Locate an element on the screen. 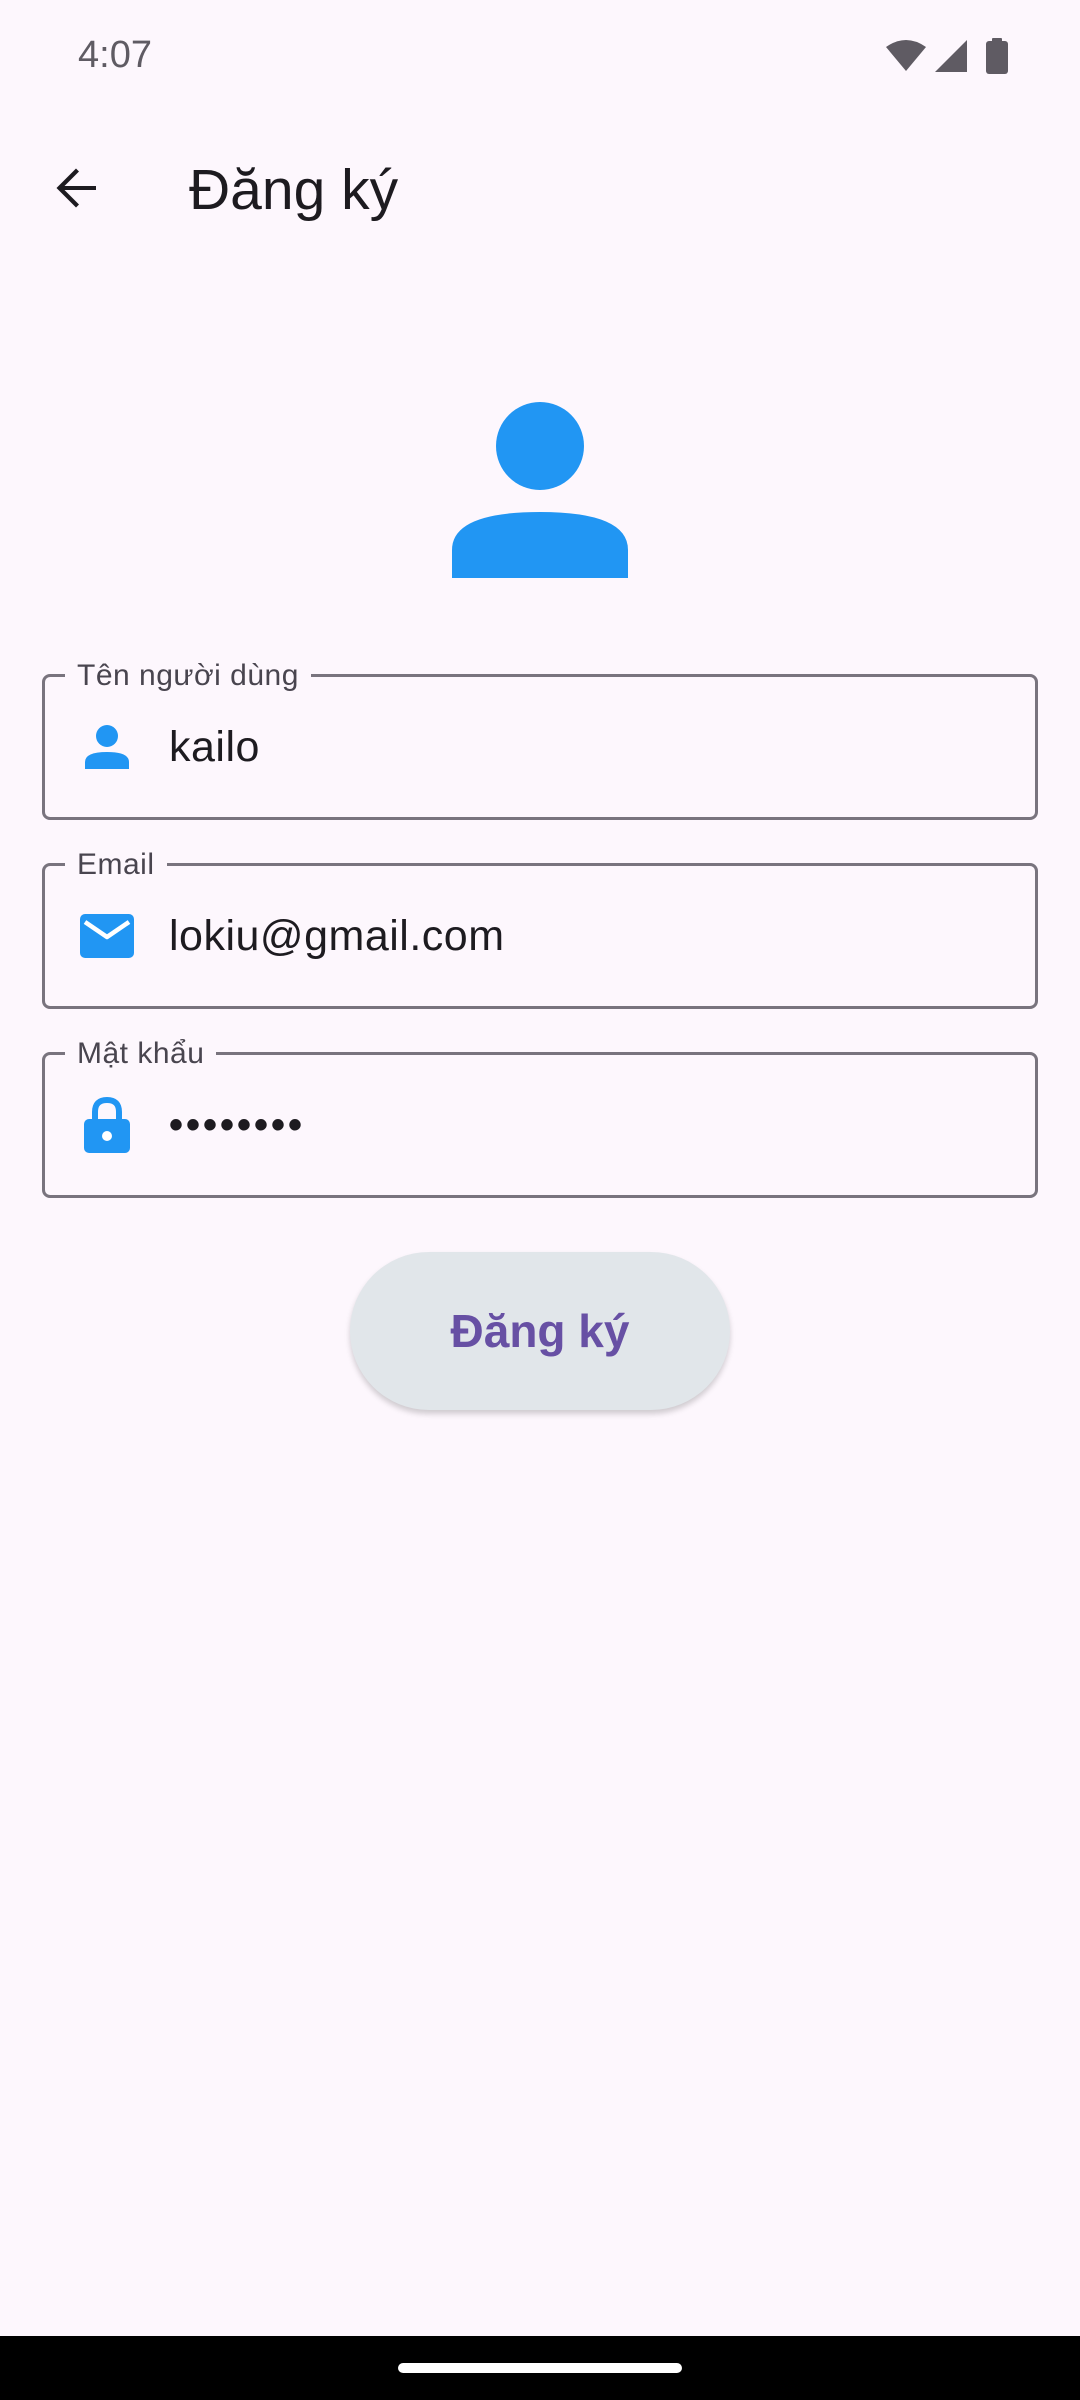 The width and height of the screenshot is (1080, 2400). password-field: Mật khẩu •••••••• is located at coordinates (540, 1116).